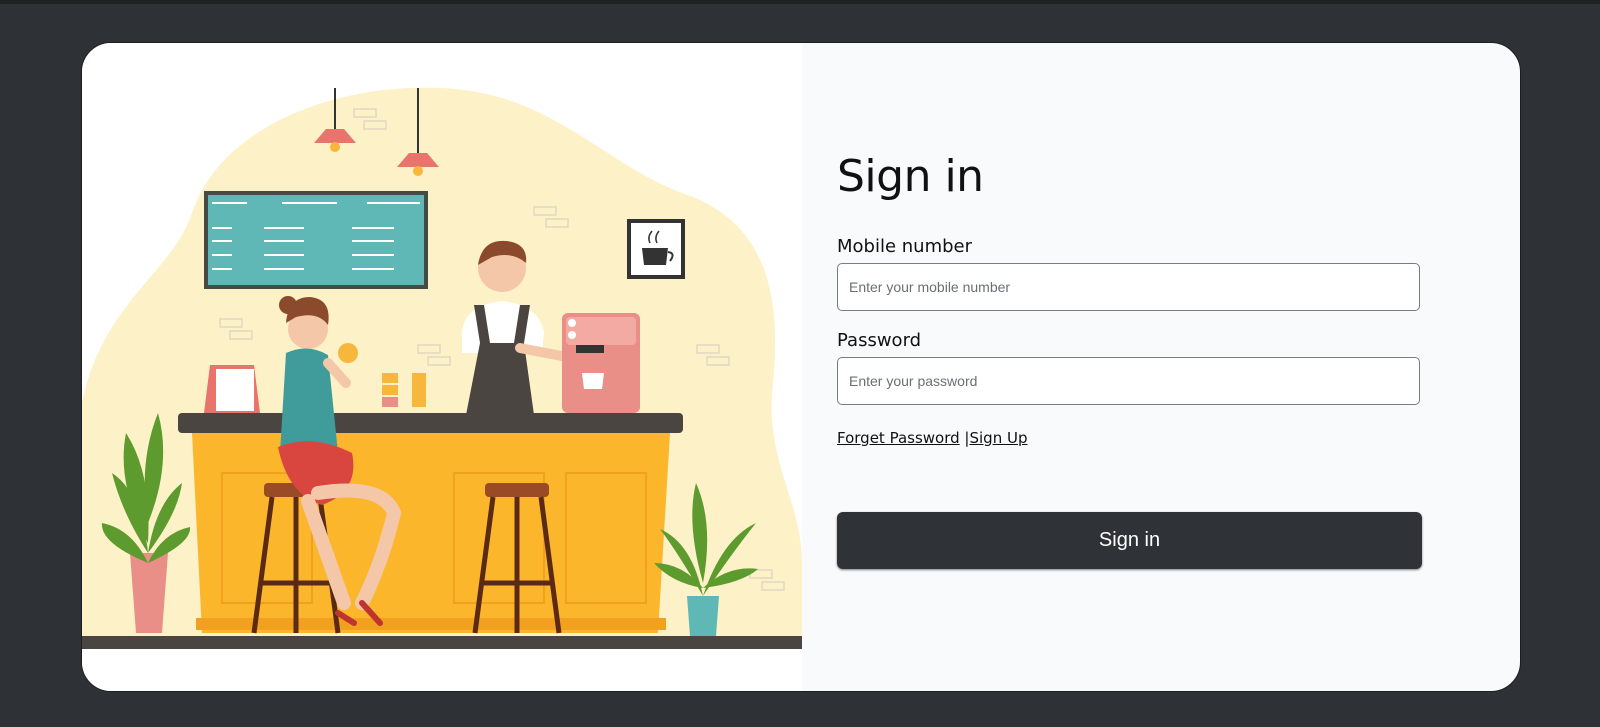  I want to click on top-border, so click(800, 2).